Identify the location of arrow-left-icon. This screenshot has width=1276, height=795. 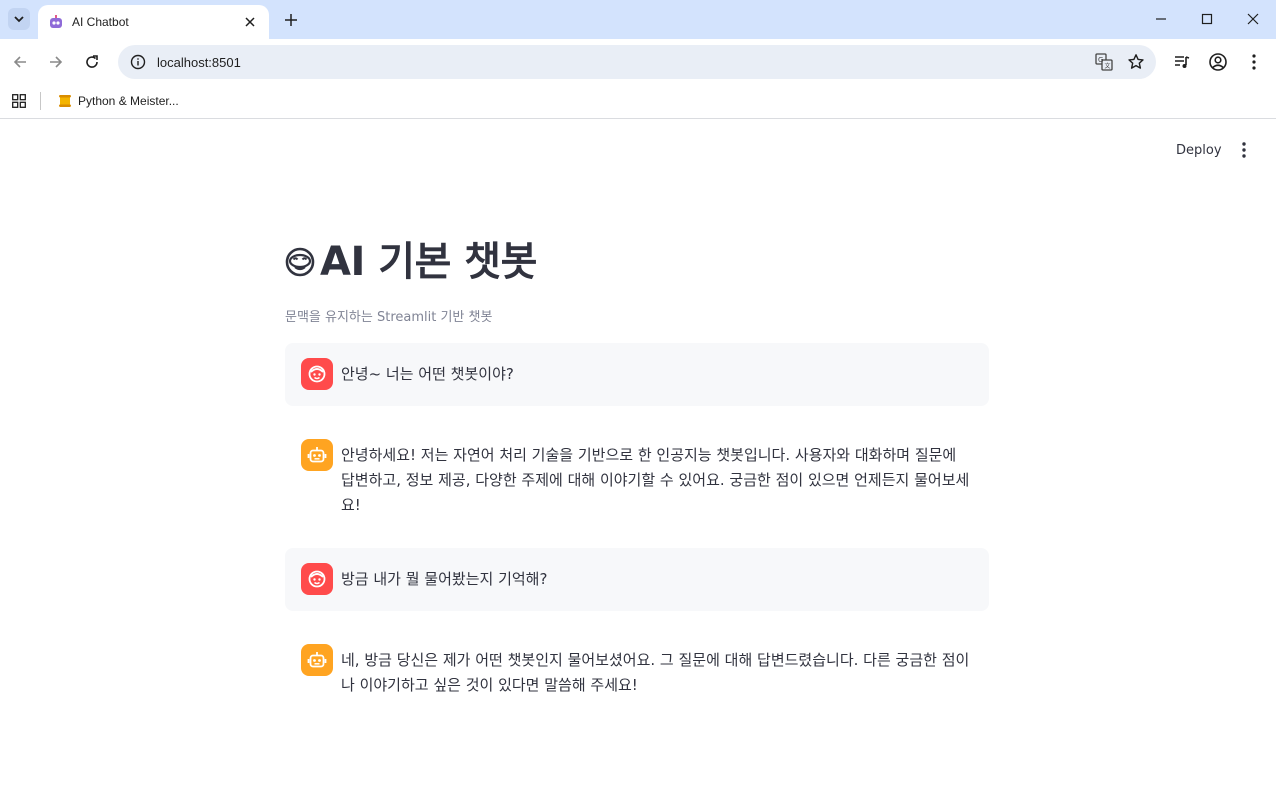
(19, 62).